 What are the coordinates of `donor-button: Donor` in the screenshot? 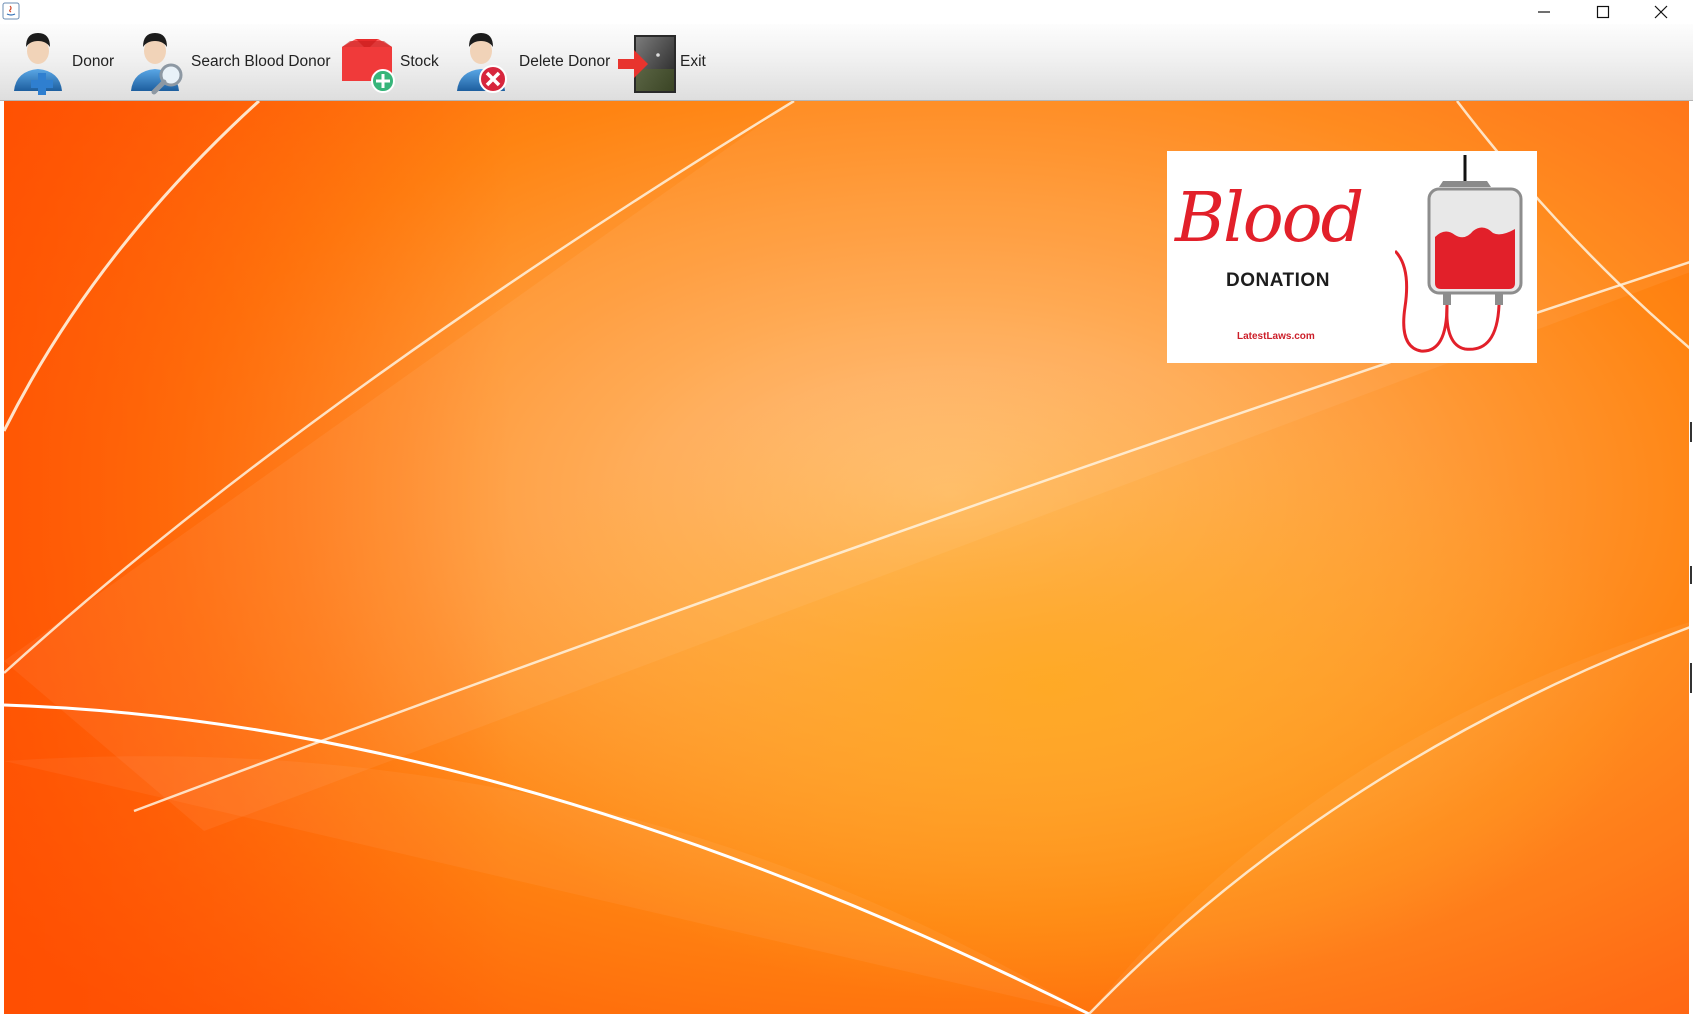 It's located at (61, 62).